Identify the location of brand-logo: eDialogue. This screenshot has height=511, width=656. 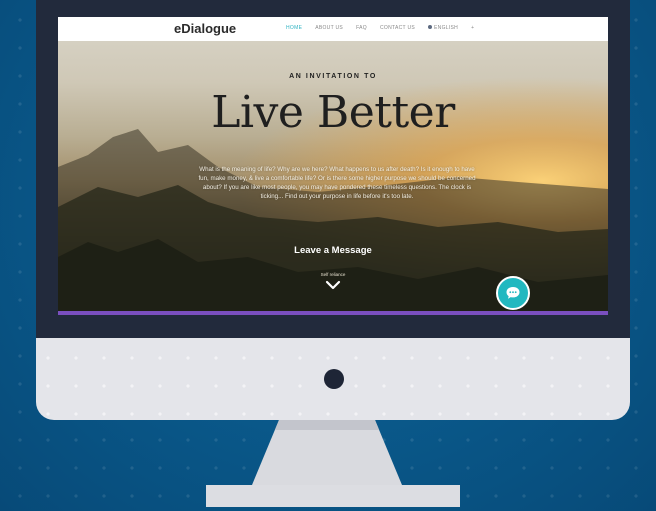
(205, 28).